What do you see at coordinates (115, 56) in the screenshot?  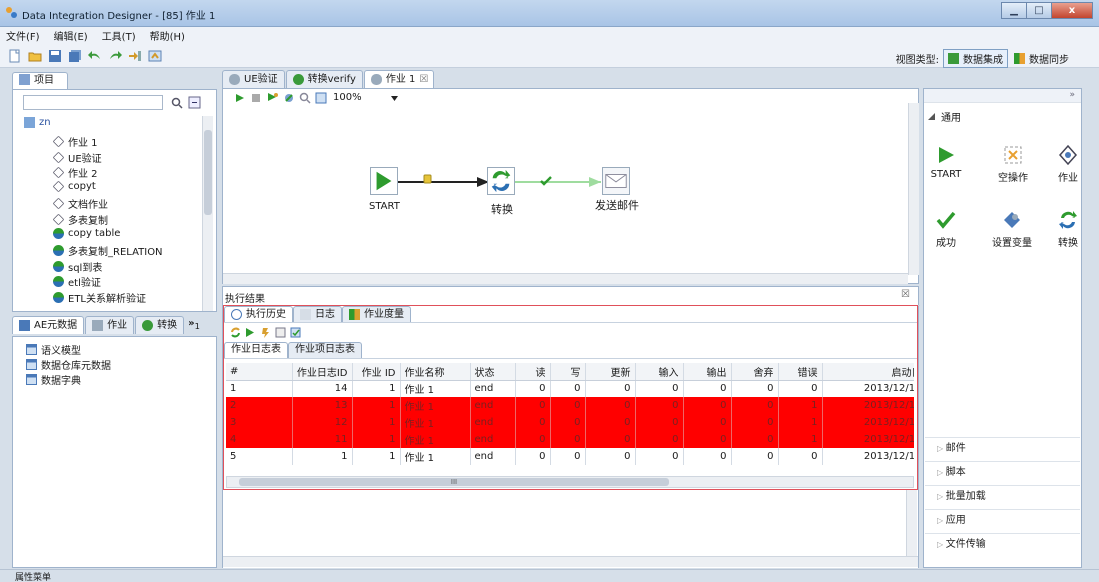 I see `redo-icon` at bounding box center [115, 56].